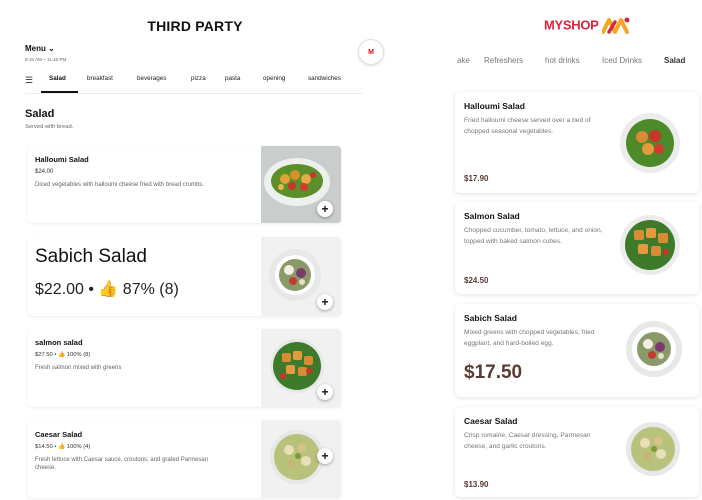 This screenshot has width=702, height=500. I want to click on item-price: $17.90, so click(476, 178).